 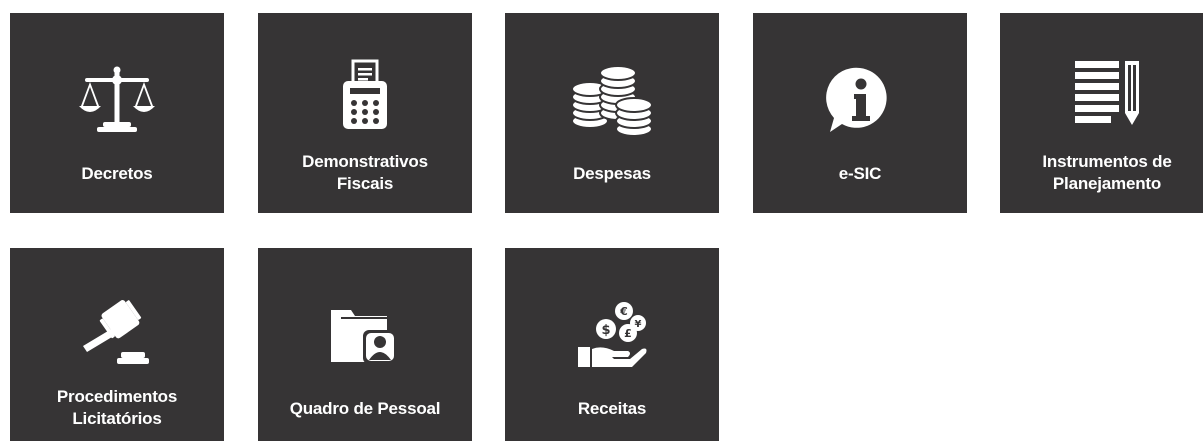 I want to click on scales-icon, so click(x=117, y=100).